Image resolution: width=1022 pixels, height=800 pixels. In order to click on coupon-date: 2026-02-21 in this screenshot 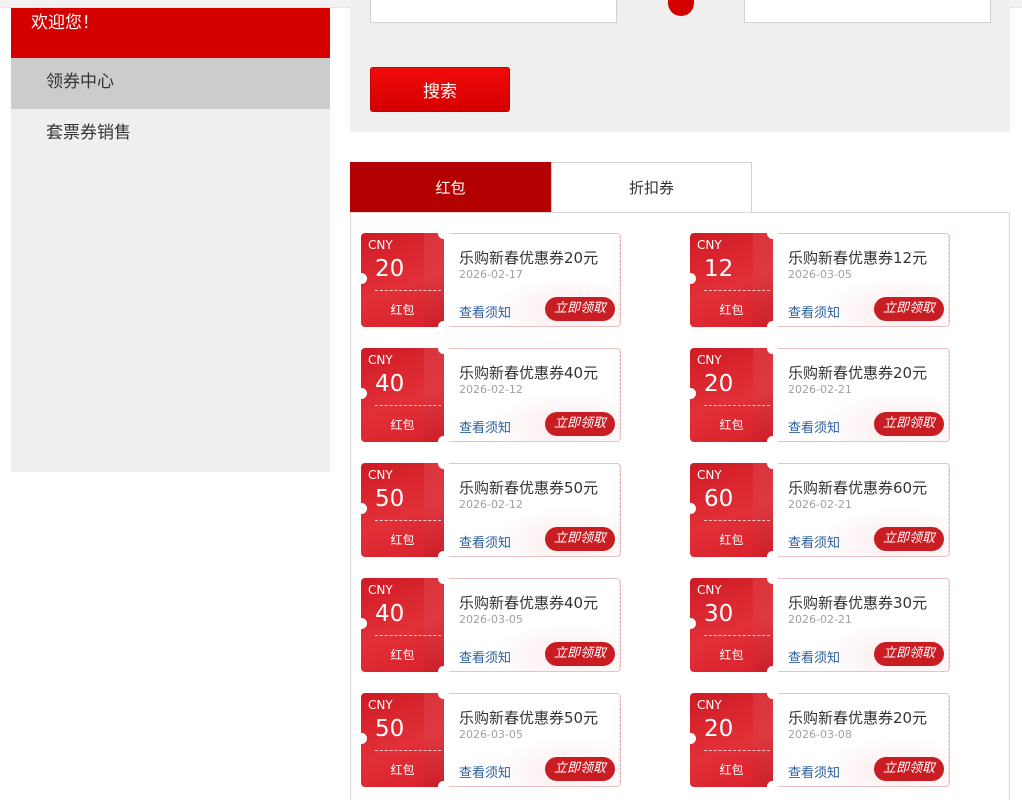, I will do `click(820, 504)`.